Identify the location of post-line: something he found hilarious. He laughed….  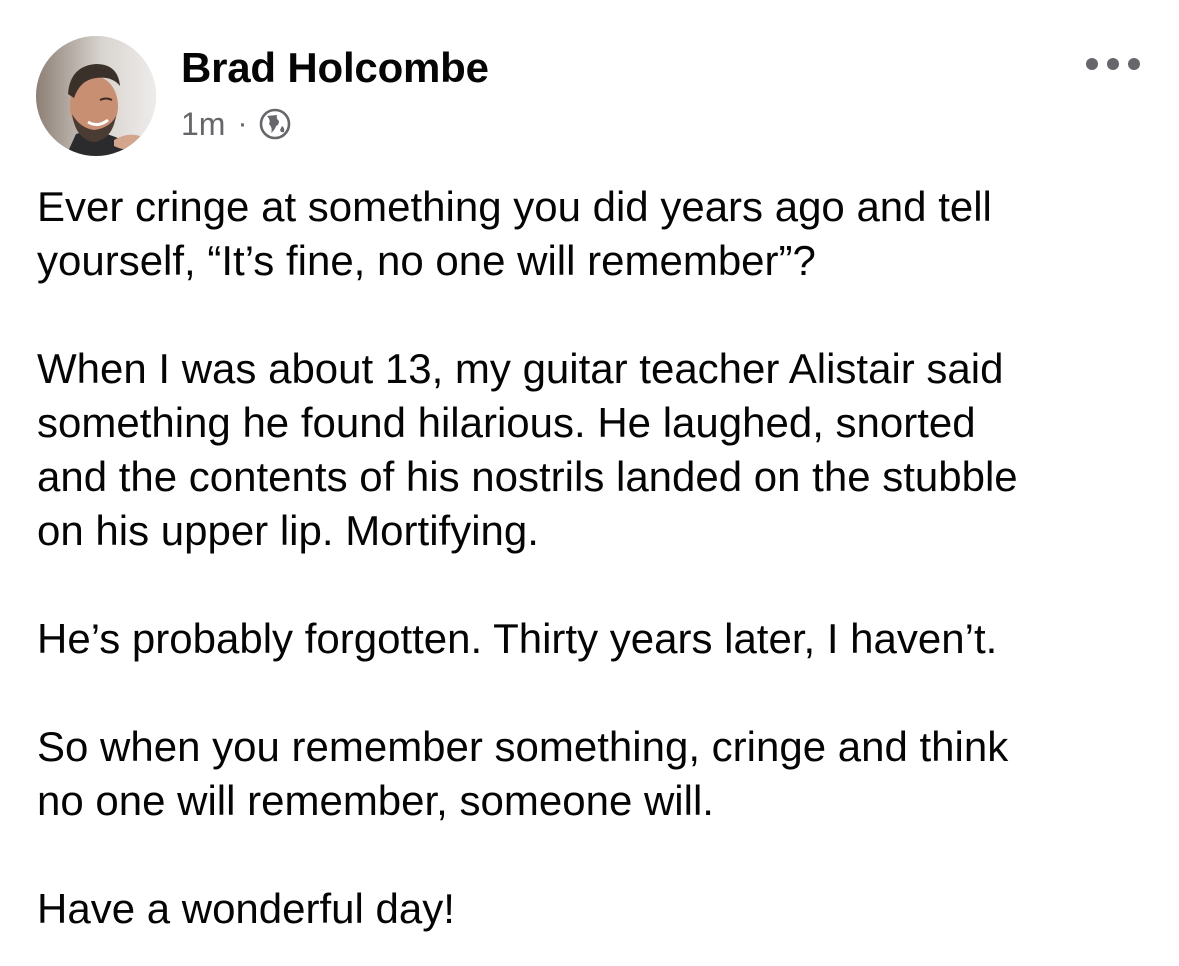
(506, 422).